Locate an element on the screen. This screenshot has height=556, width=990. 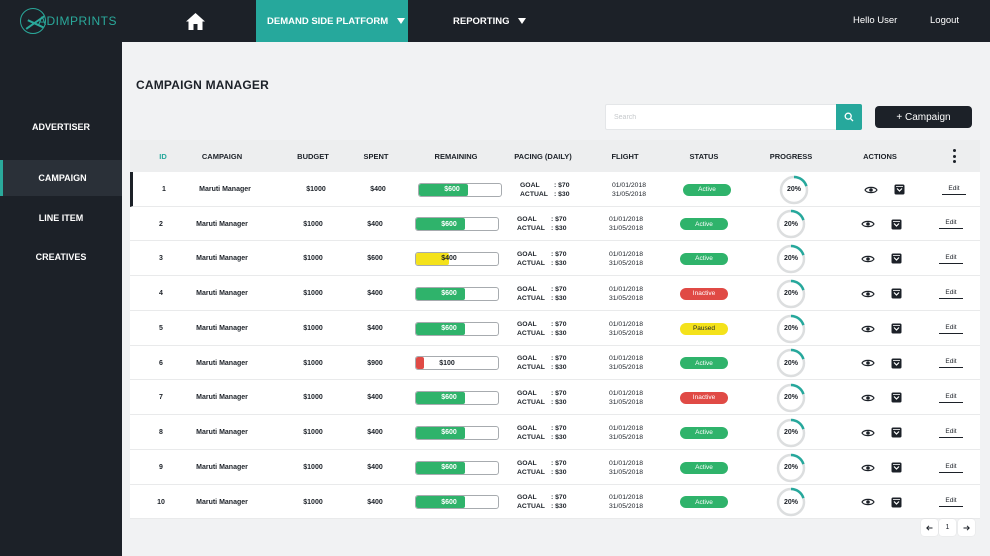
column-header-status: STATUS is located at coordinates (704, 156).